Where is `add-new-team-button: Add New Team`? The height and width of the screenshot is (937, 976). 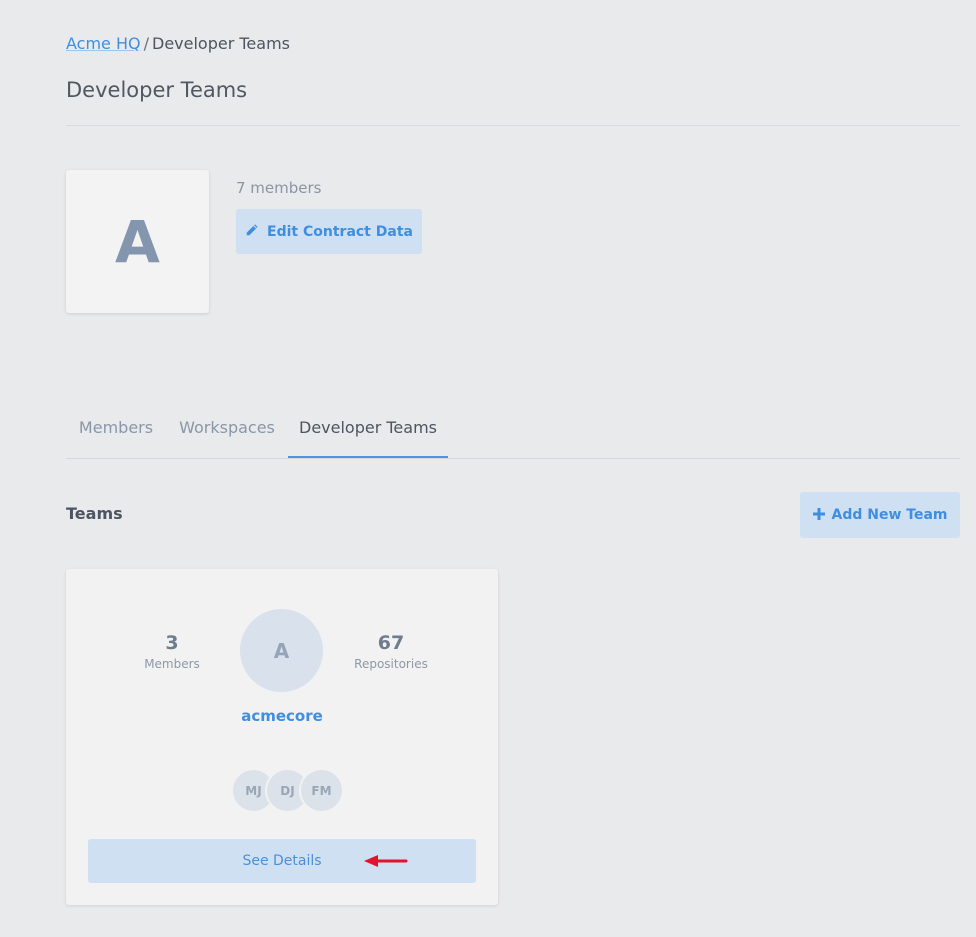
add-new-team-button: Add New Team is located at coordinates (880, 515).